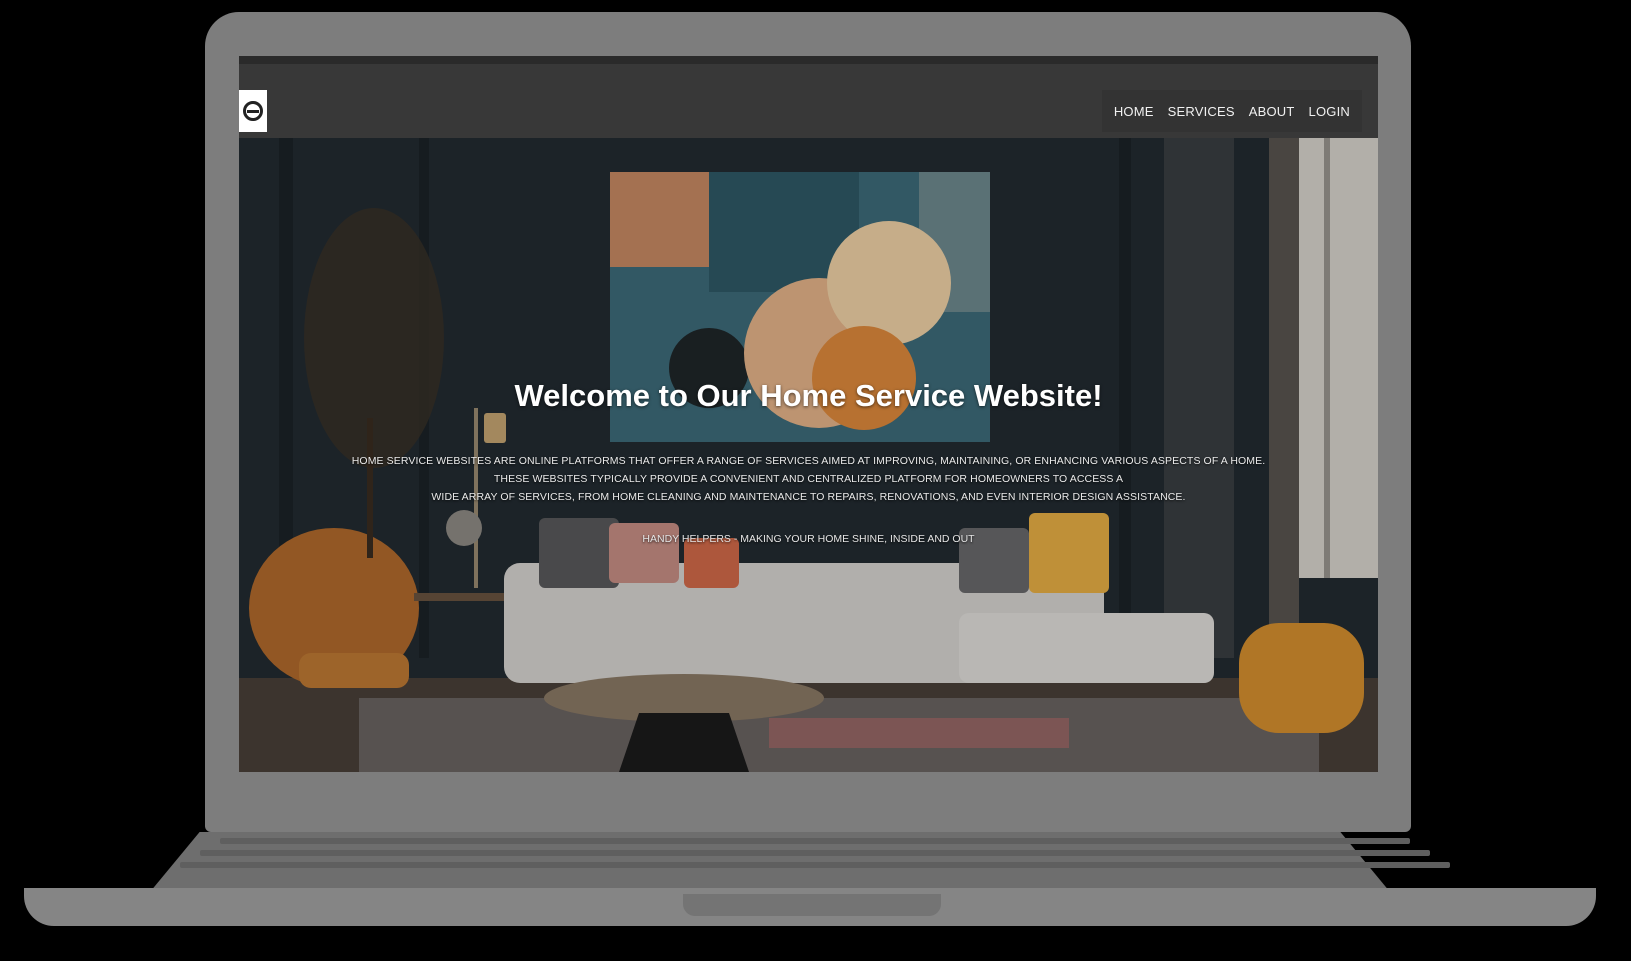 Image resolution: width=1631 pixels, height=961 pixels. I want to click on nav-about-link: ABOUT, so click(1272, 111).